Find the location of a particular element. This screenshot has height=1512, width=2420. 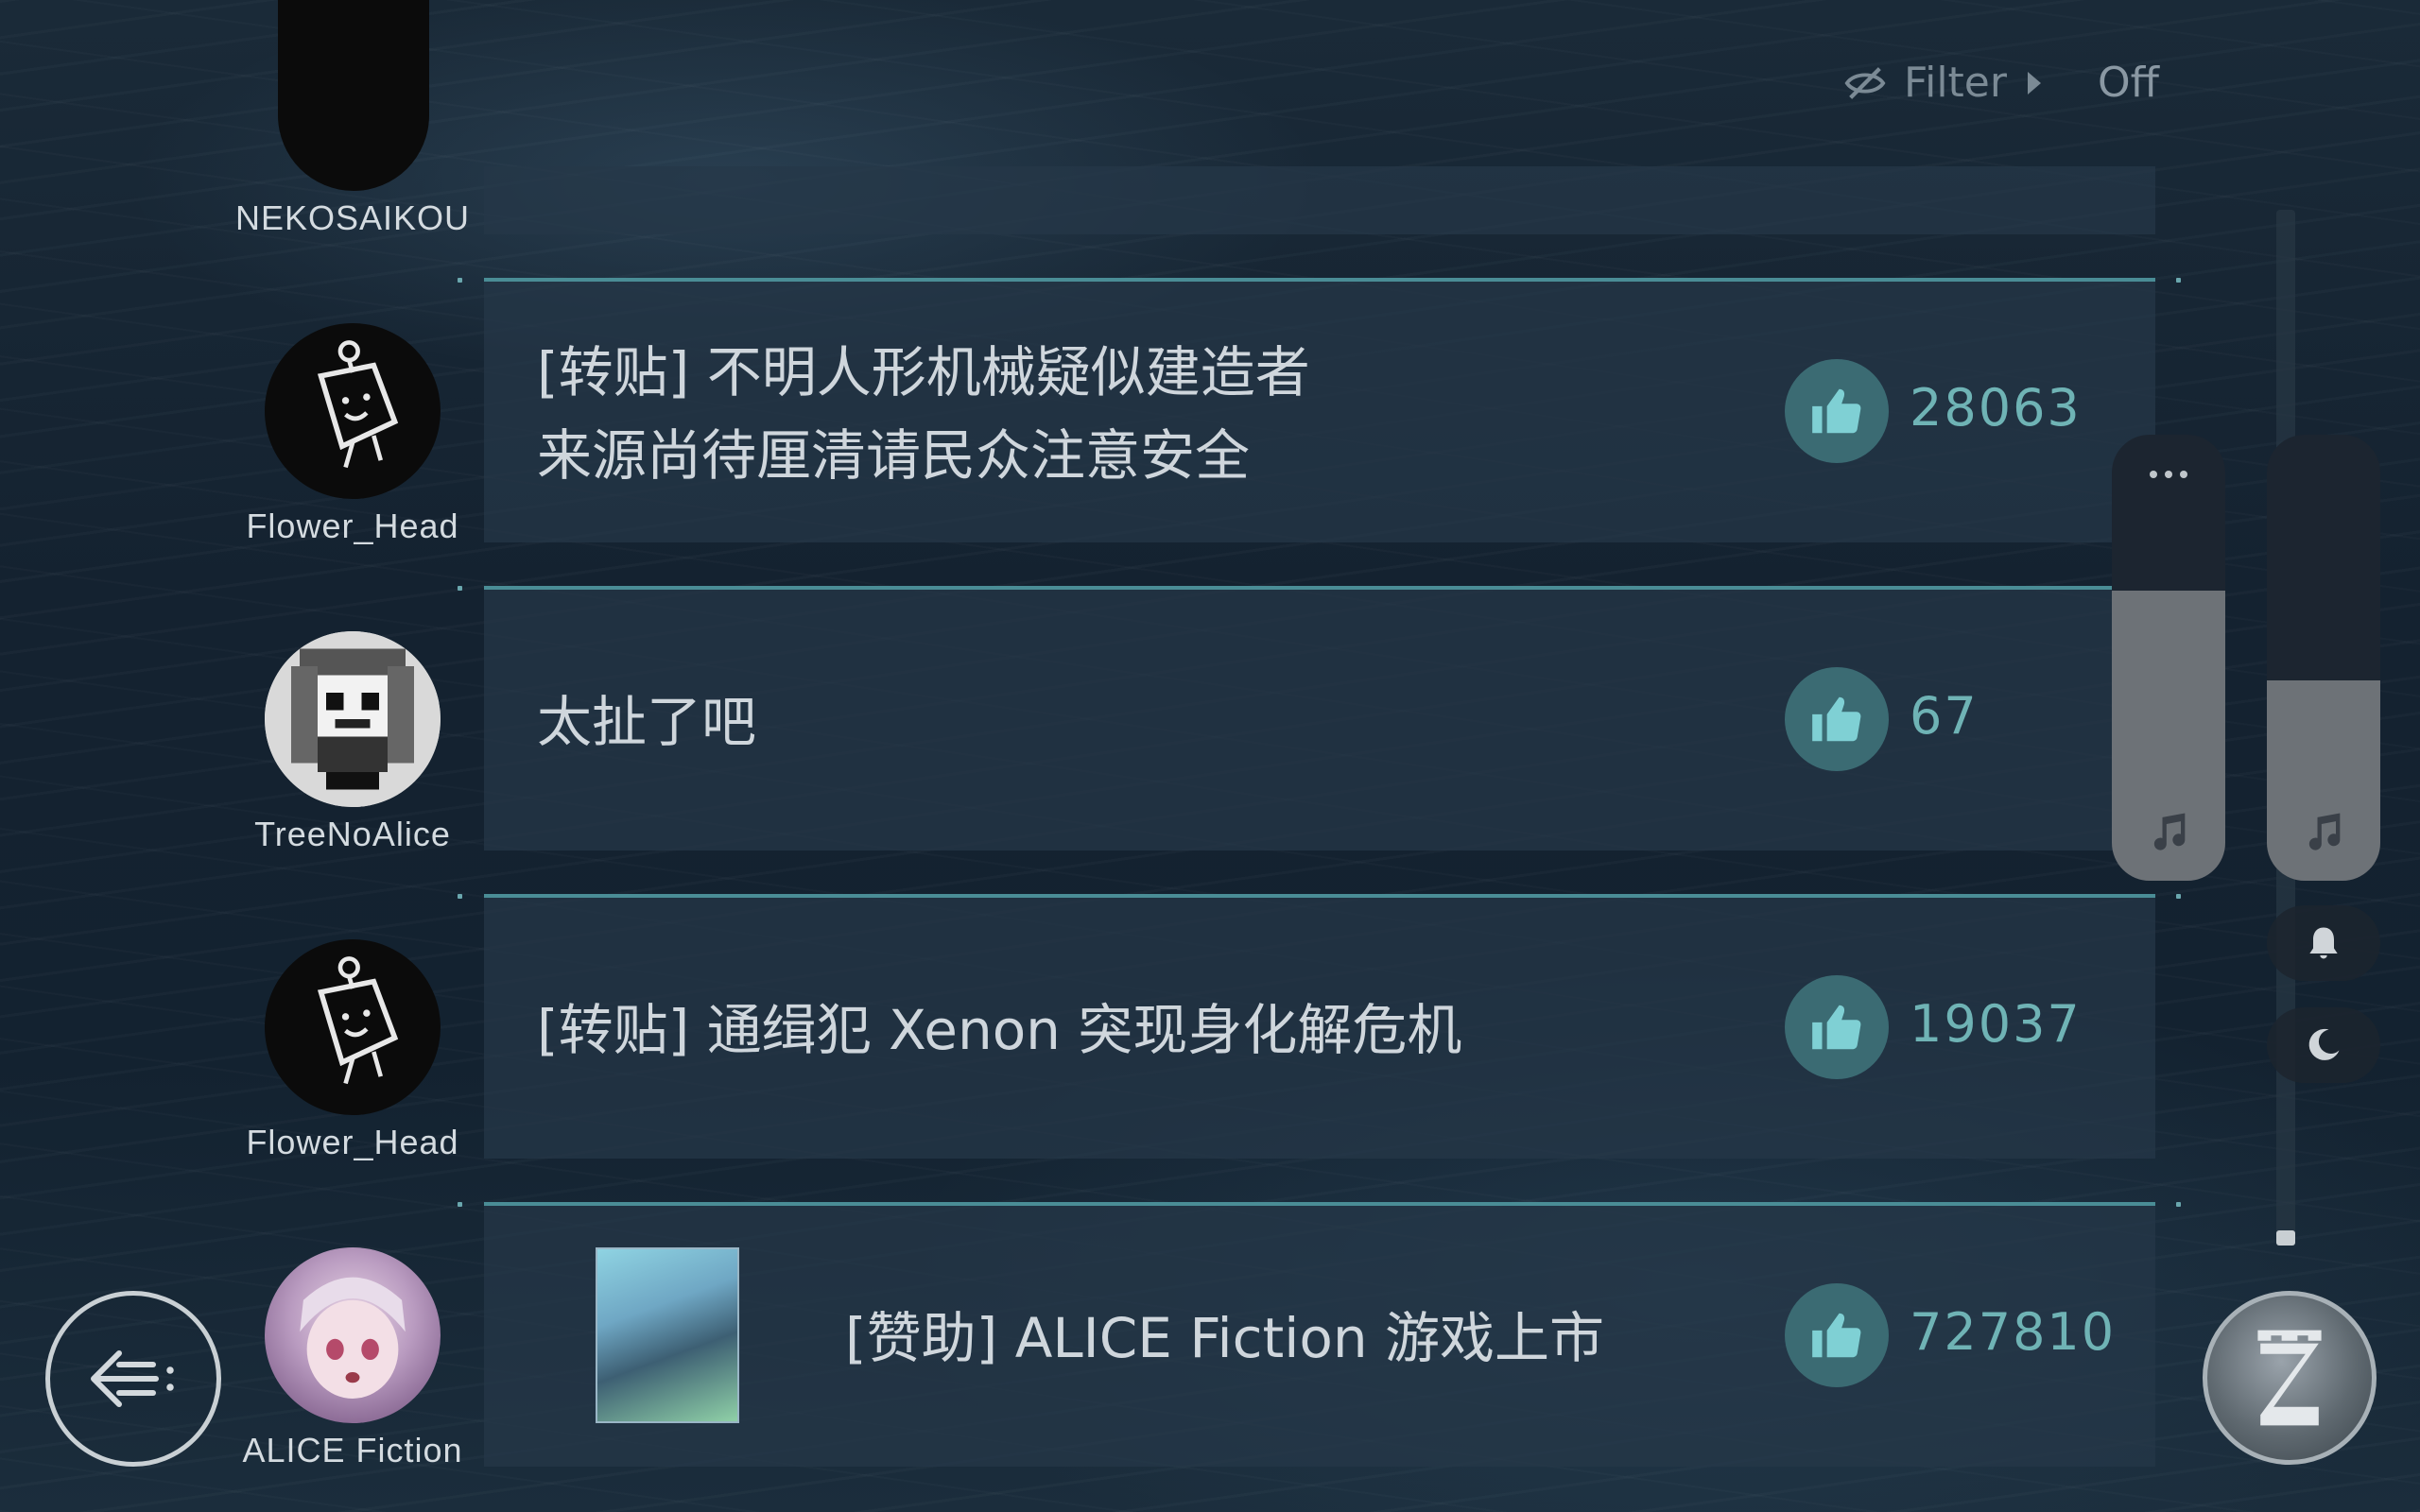

bell-icon is located at coordinates (2323, 943).